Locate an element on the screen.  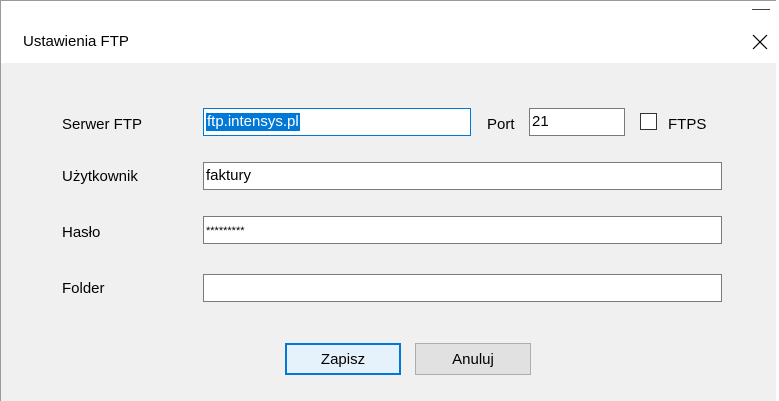
user-input-value: faktury is located at coordinates (229, 175).